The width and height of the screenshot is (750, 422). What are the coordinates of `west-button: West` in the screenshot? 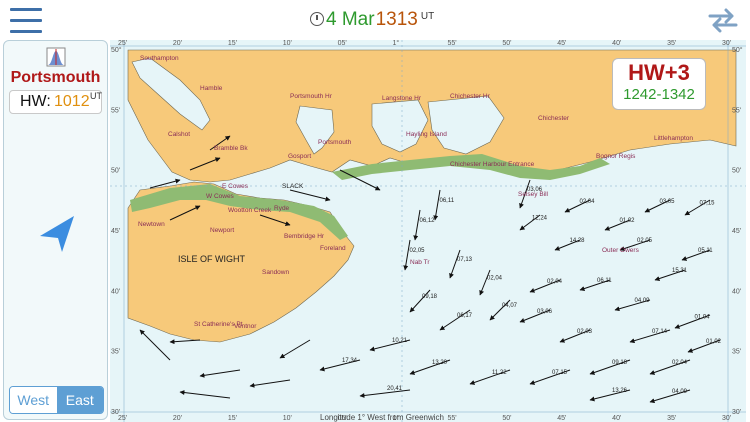 It's located at (33, 400).